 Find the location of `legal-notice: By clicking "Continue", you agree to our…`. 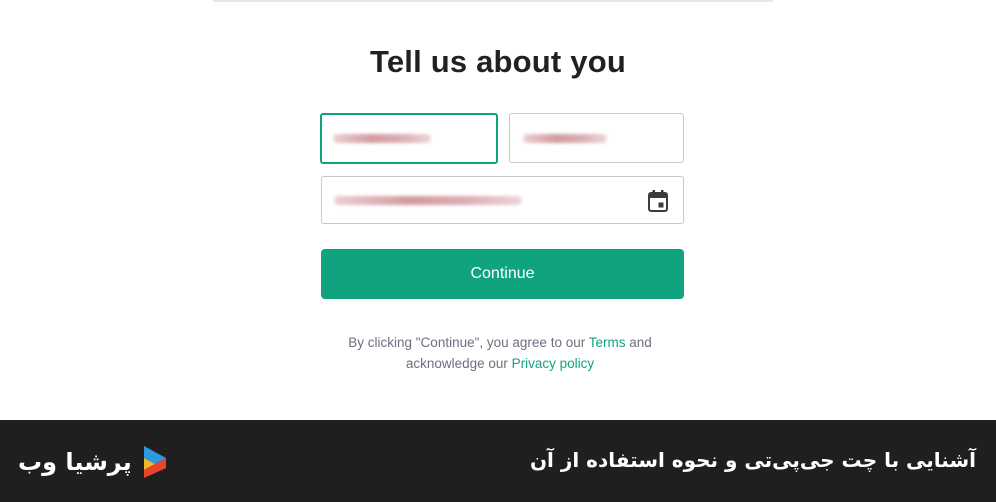

legal-notice: By clicking "Continue", you agree to our… is located at coordinates (500, 353).